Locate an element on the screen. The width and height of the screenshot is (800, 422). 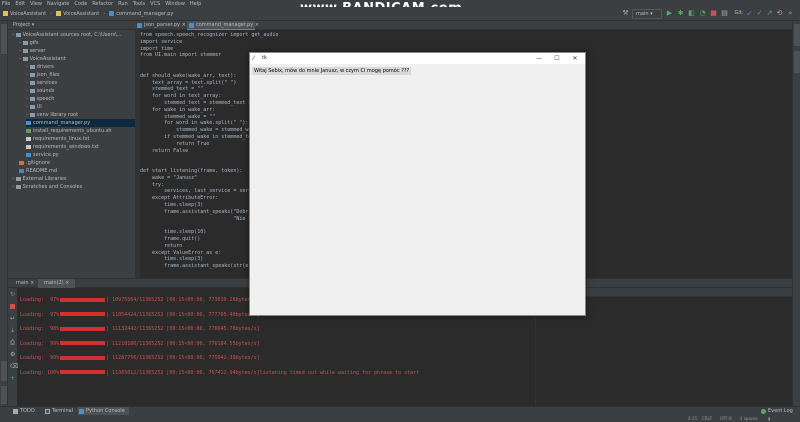
layout-icon: ▤ is located at coordinates (724, 13).